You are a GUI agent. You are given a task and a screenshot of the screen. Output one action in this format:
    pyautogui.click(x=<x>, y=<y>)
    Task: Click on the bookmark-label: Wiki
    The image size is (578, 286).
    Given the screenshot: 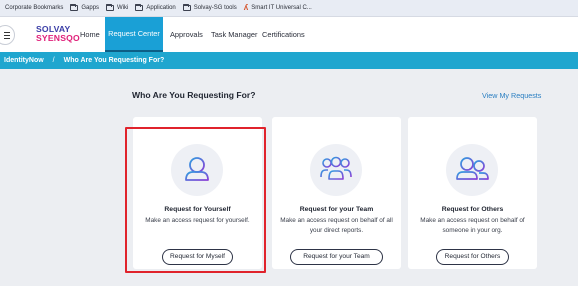 What is the action you would take?
    pyautogui.click(x=123, y=8)
    